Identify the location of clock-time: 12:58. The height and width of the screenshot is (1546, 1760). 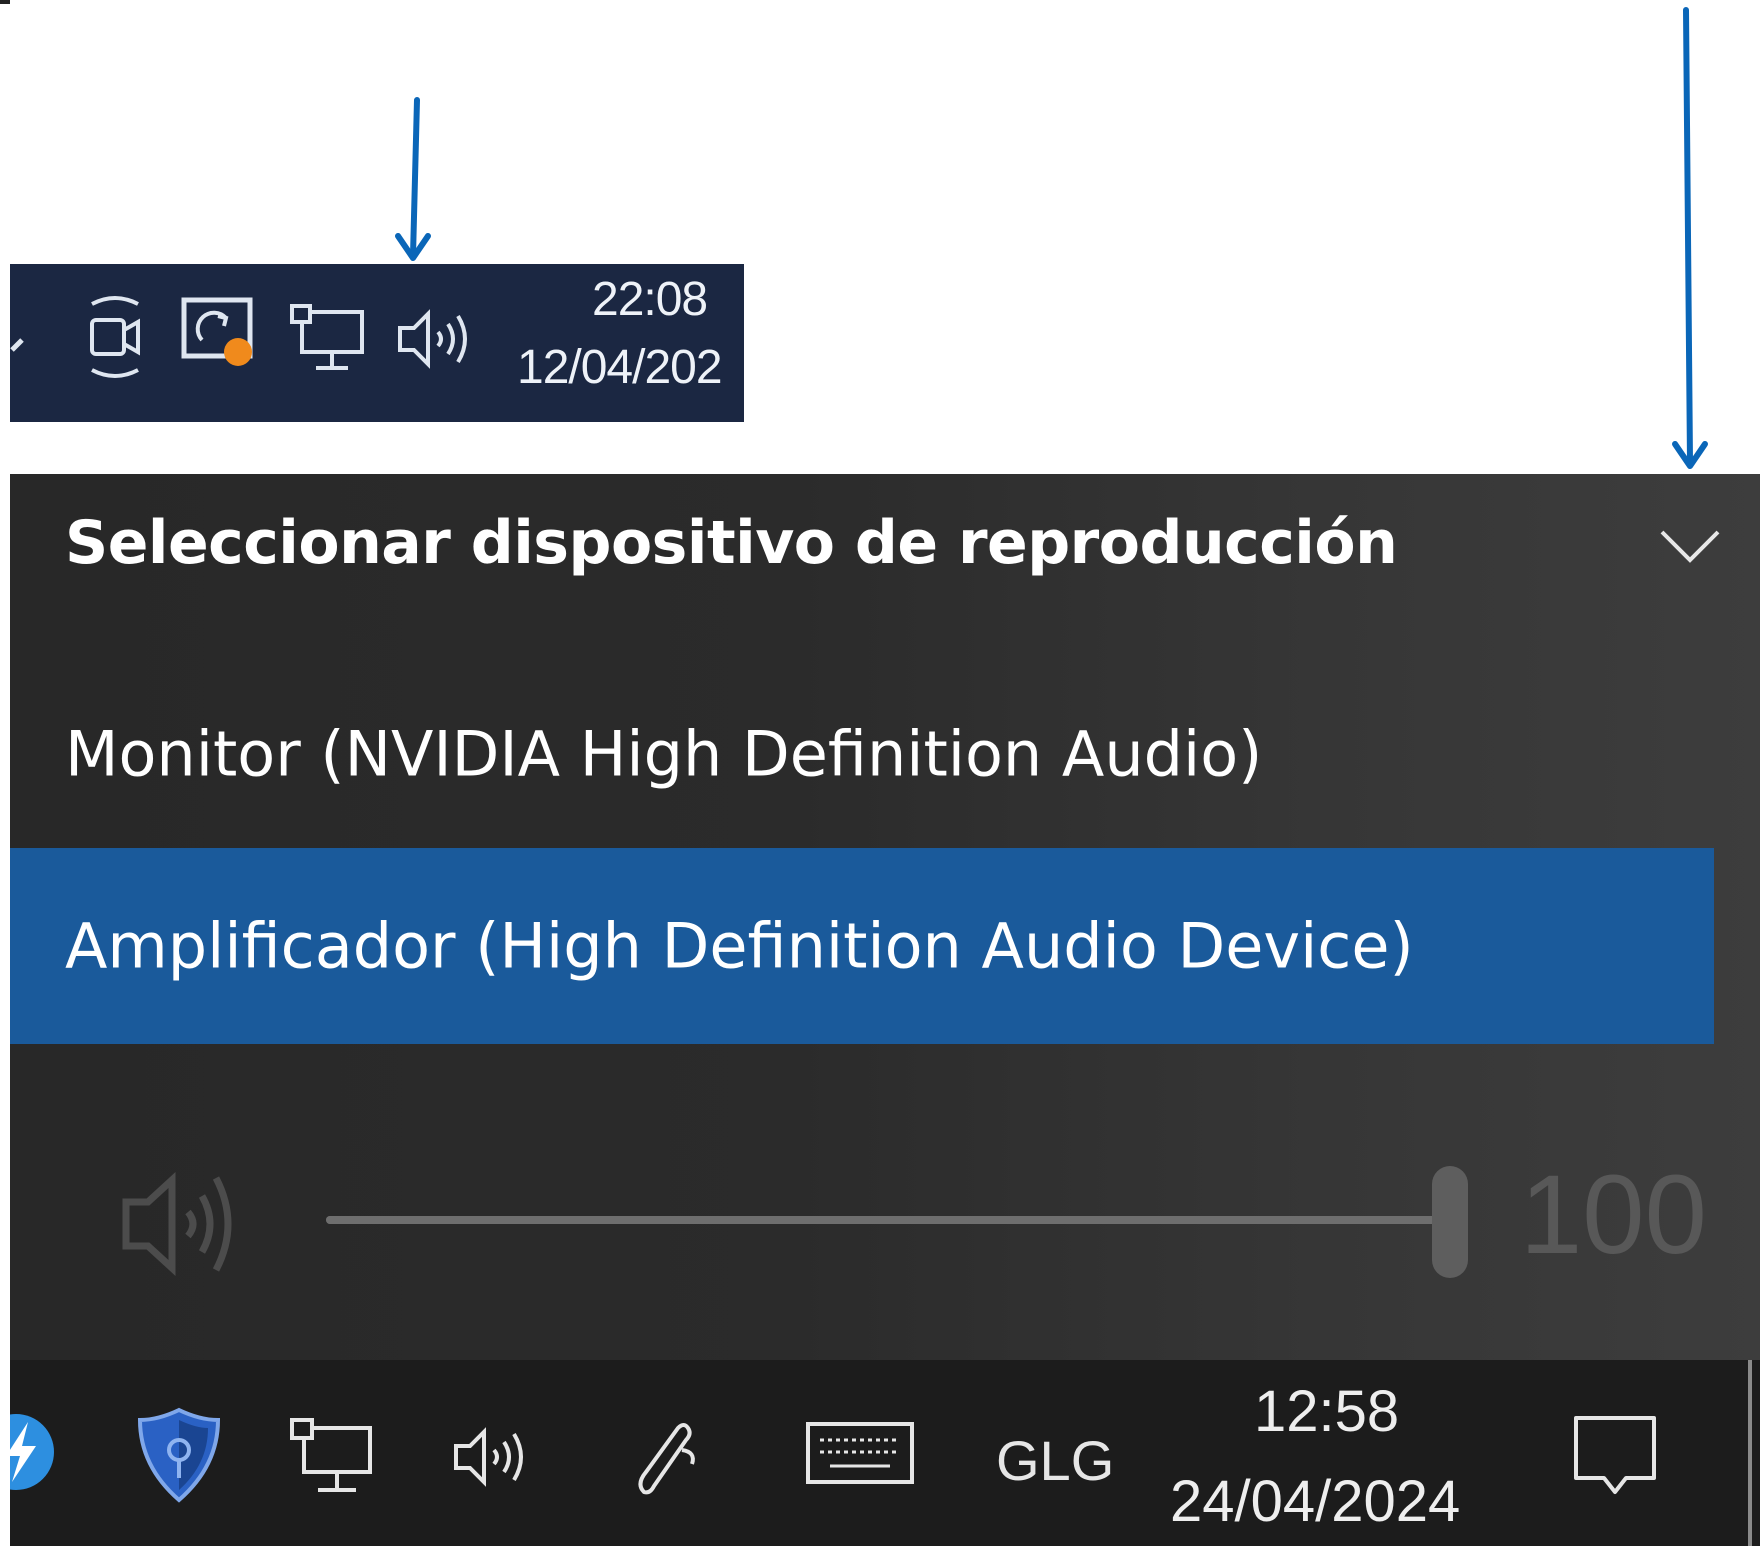
(1326, 1411).